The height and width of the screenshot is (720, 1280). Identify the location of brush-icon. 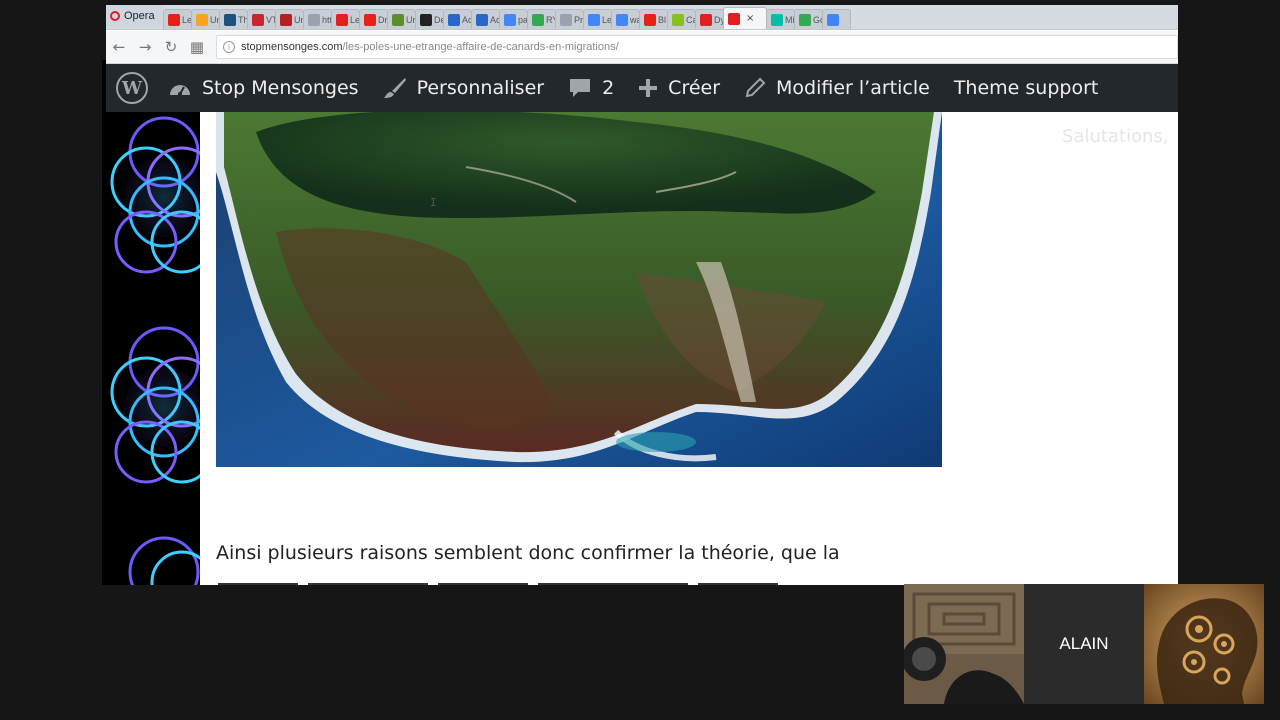
(395, 88).